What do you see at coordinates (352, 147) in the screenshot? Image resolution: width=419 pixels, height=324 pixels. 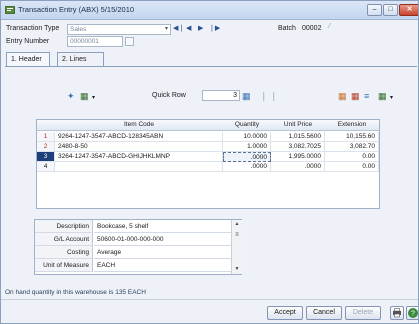 I see `extension-cell: 3,082.70` at bounding box center [352, 147].